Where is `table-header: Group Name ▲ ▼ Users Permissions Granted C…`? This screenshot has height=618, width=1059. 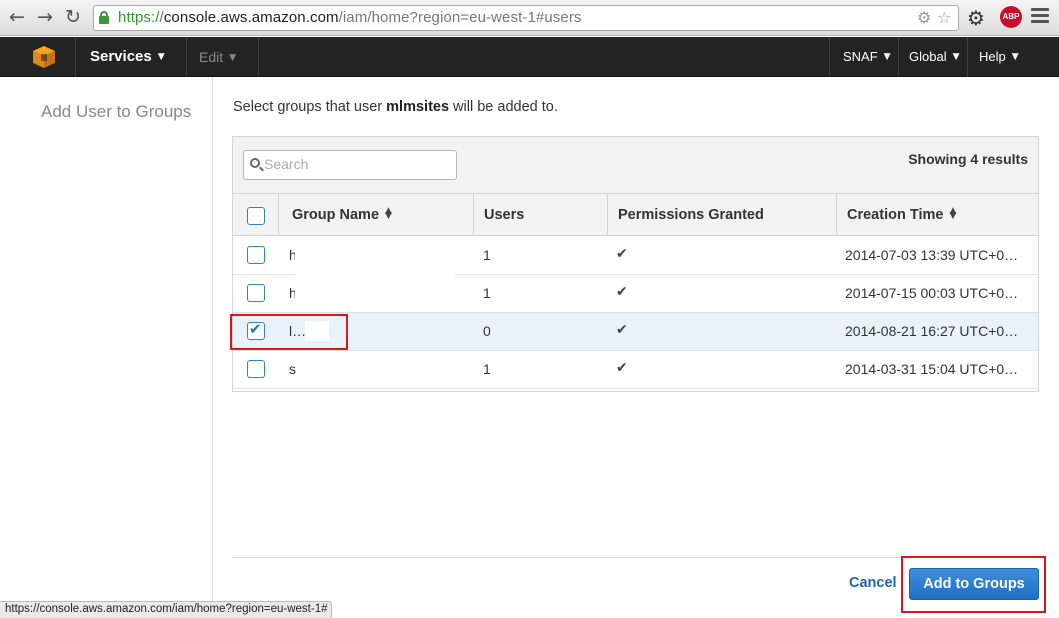 table-header: Group Name ▲ ▼ Users Permissions Granted C… is located at coordinates (635, 215).